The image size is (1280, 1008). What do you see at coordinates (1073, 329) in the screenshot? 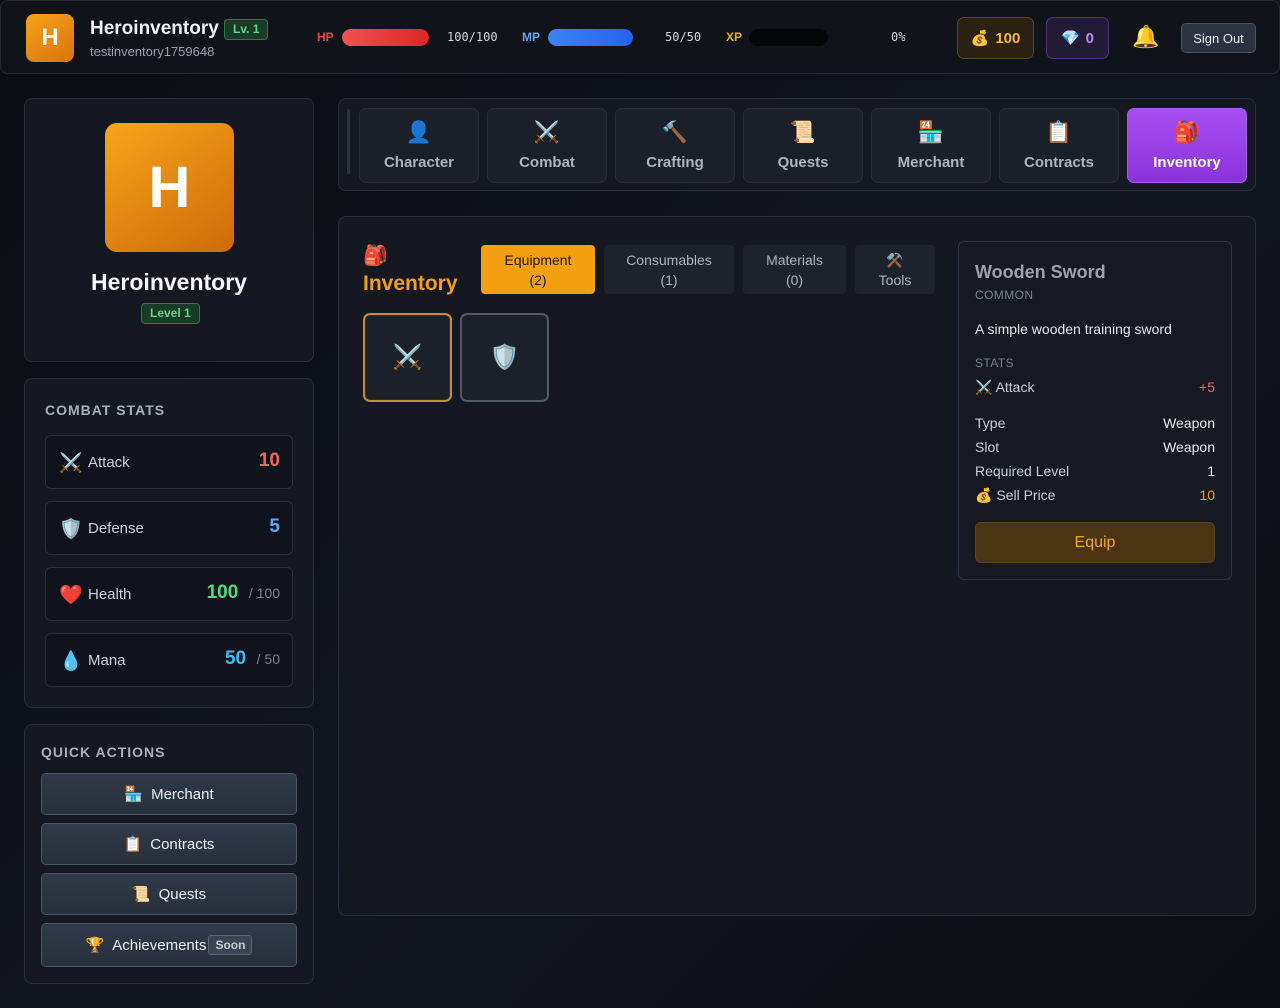
I see `item-description: A simple wooden training sword` at bounding box center [1073, 329].